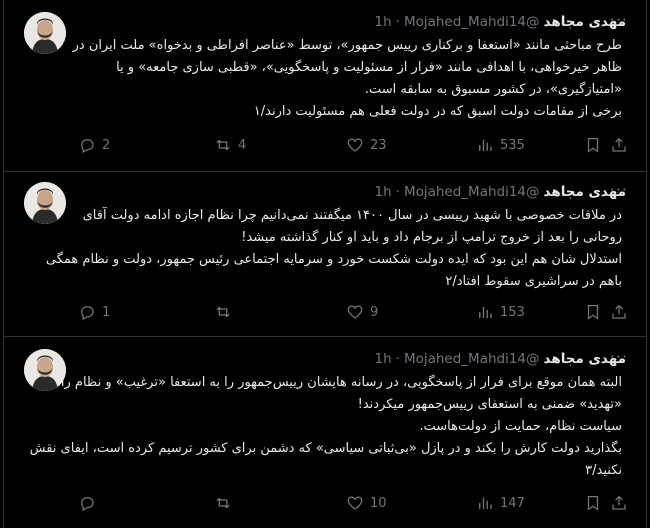 The height and width of the screenshot is (528, 650). Describe the element at coordinates (374, 312) in the screenshot. I see `like-count: 9` at that location.